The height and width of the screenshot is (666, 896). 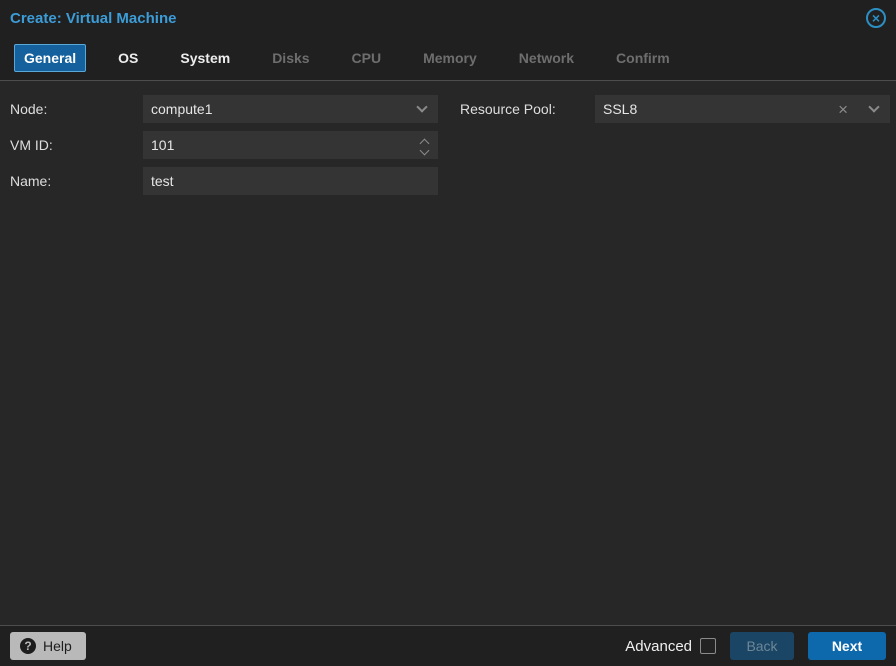 What do you see at coordinates (31, 145) in the screenshot?
I see `vmid-label: VM ID:` at bounding box center [31, 145].